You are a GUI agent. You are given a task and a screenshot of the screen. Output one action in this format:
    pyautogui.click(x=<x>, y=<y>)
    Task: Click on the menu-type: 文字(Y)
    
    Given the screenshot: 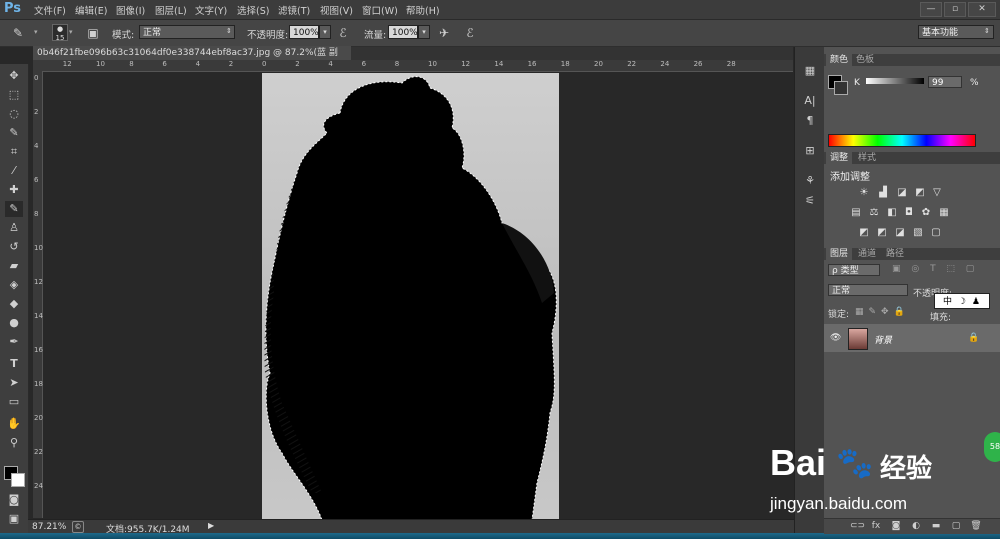 What is the action you would take?
    pyautogui.click(x=211, y=10)
    